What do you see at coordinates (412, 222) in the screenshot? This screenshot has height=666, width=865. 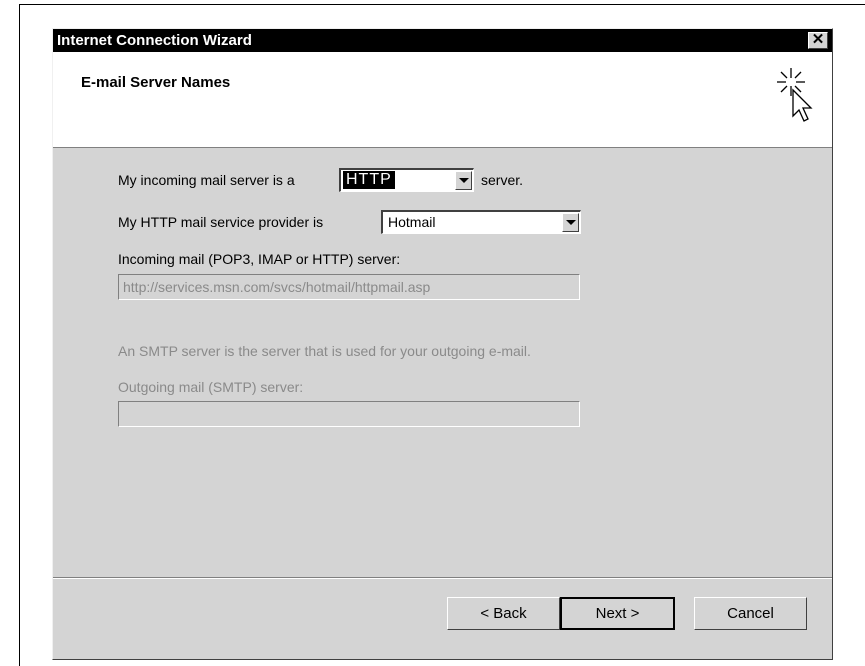 I see `provider-value: Hotmail` at bounding box center [412, 222].